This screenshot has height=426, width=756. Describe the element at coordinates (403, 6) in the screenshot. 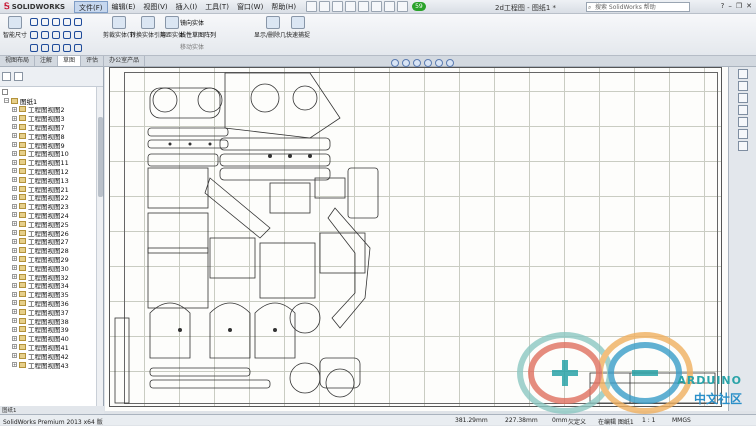

I see `options-icon` at that location.